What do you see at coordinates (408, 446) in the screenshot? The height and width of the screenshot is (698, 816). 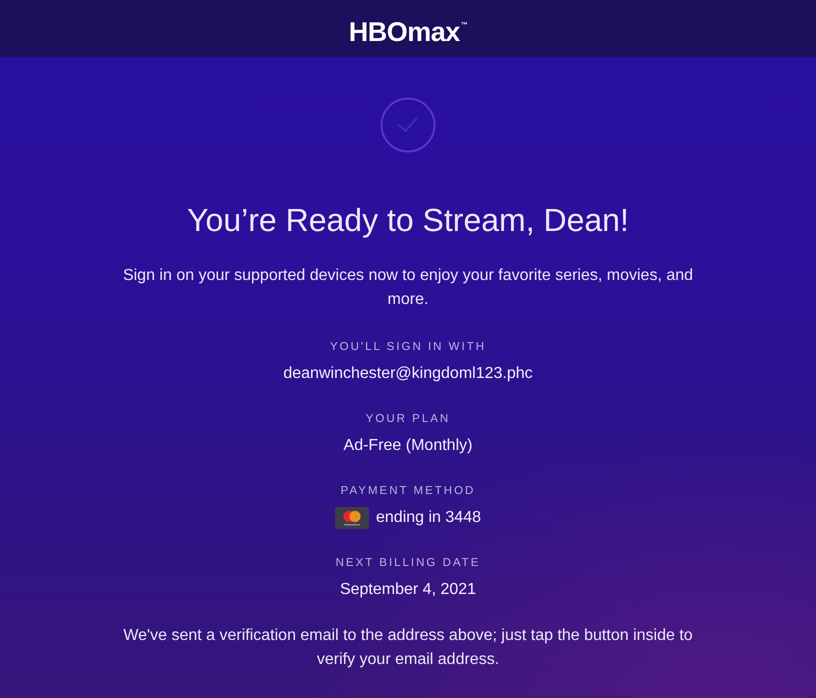 I see `detail-value: Ad-Free (Monthly)` at bounding box center [408, 446].